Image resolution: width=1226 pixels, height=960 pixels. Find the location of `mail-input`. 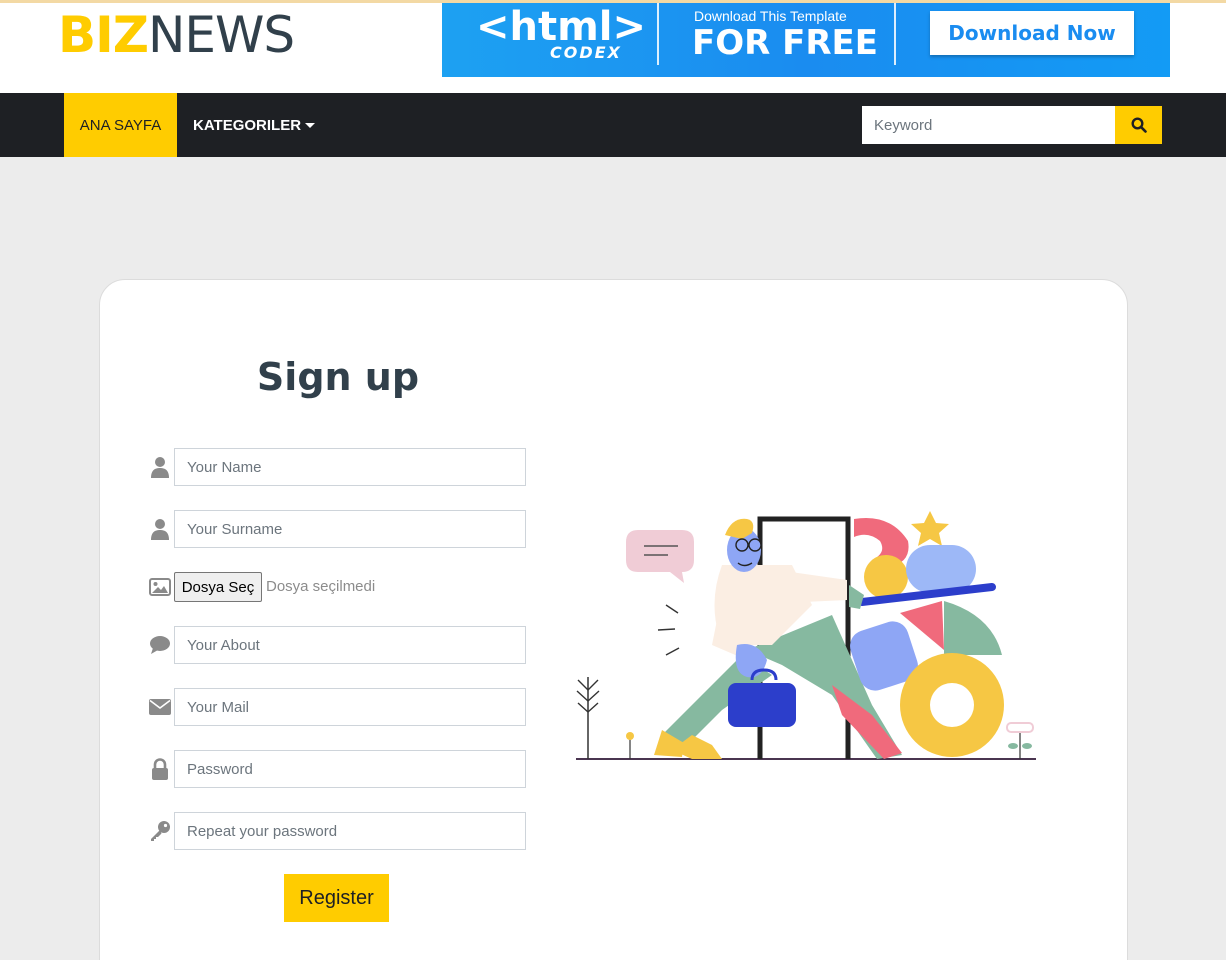

mail-input is located at coordinates (350, 707).